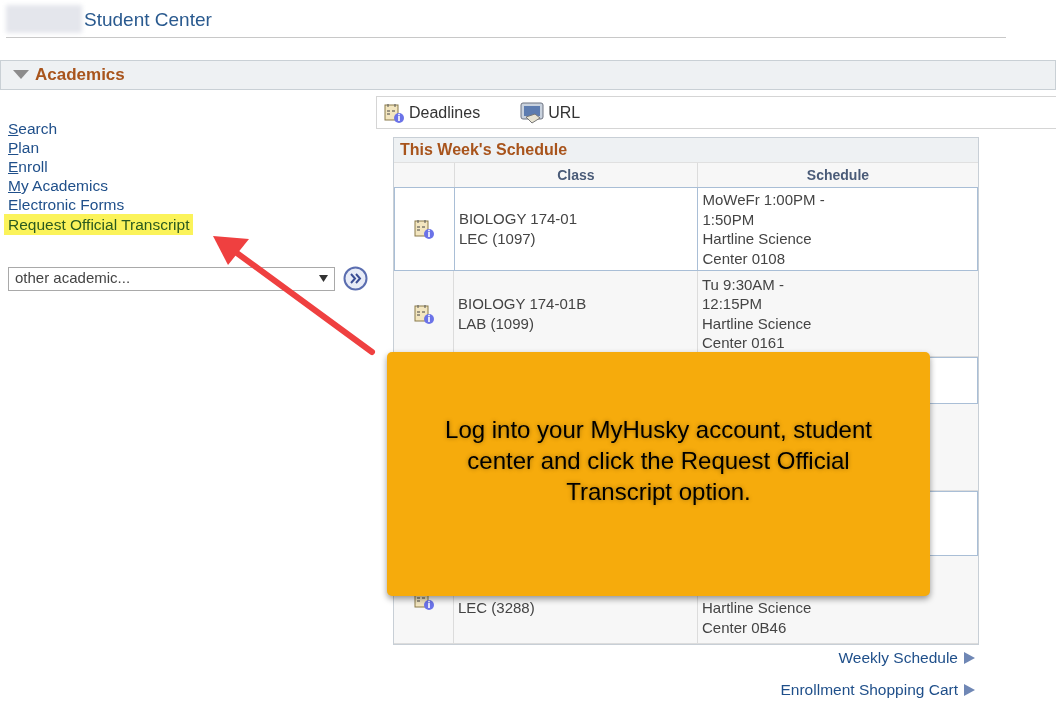 This screenshot has height=701, width=1056. Describe the element at coordinates (518, 229) in the screenshot. I see `class-cell-text: BIOLOGY 174-01 LEC (1097)` at that location.